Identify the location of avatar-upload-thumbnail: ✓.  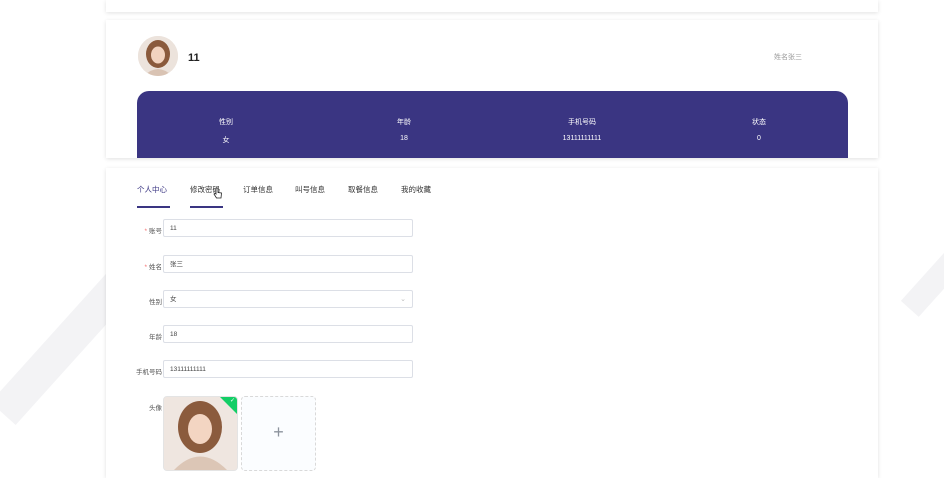
(200, 433).